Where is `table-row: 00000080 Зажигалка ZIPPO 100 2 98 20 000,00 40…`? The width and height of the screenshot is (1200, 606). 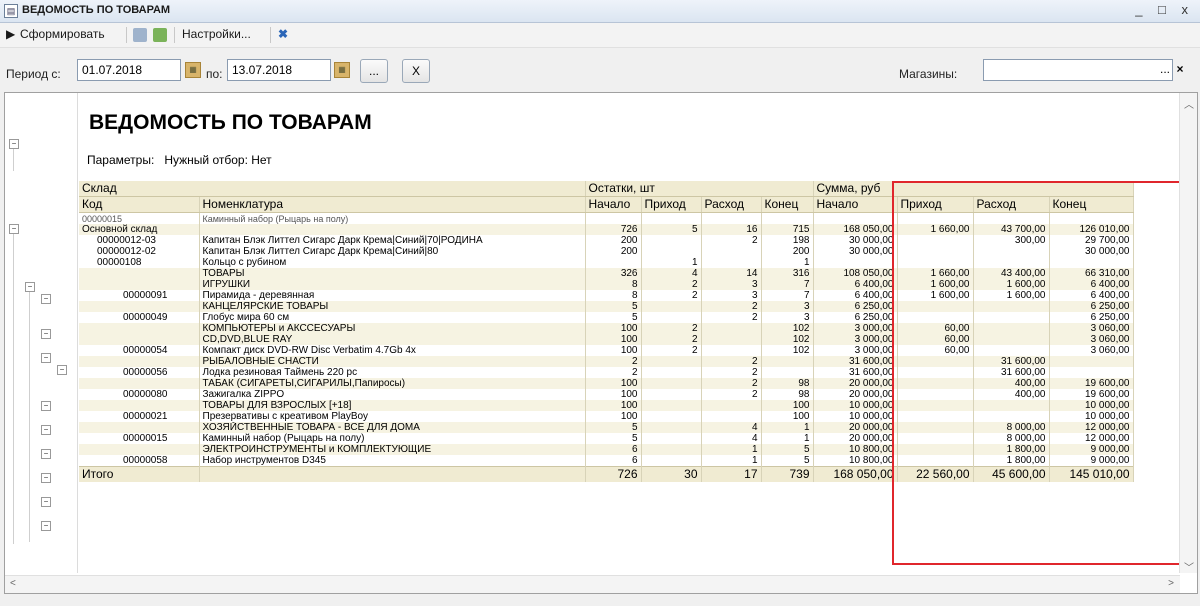 table-row: 00000080 Зажигалка ZIPPO 100 2 98 20 000,00 40… is located at coordinates (606, 394).